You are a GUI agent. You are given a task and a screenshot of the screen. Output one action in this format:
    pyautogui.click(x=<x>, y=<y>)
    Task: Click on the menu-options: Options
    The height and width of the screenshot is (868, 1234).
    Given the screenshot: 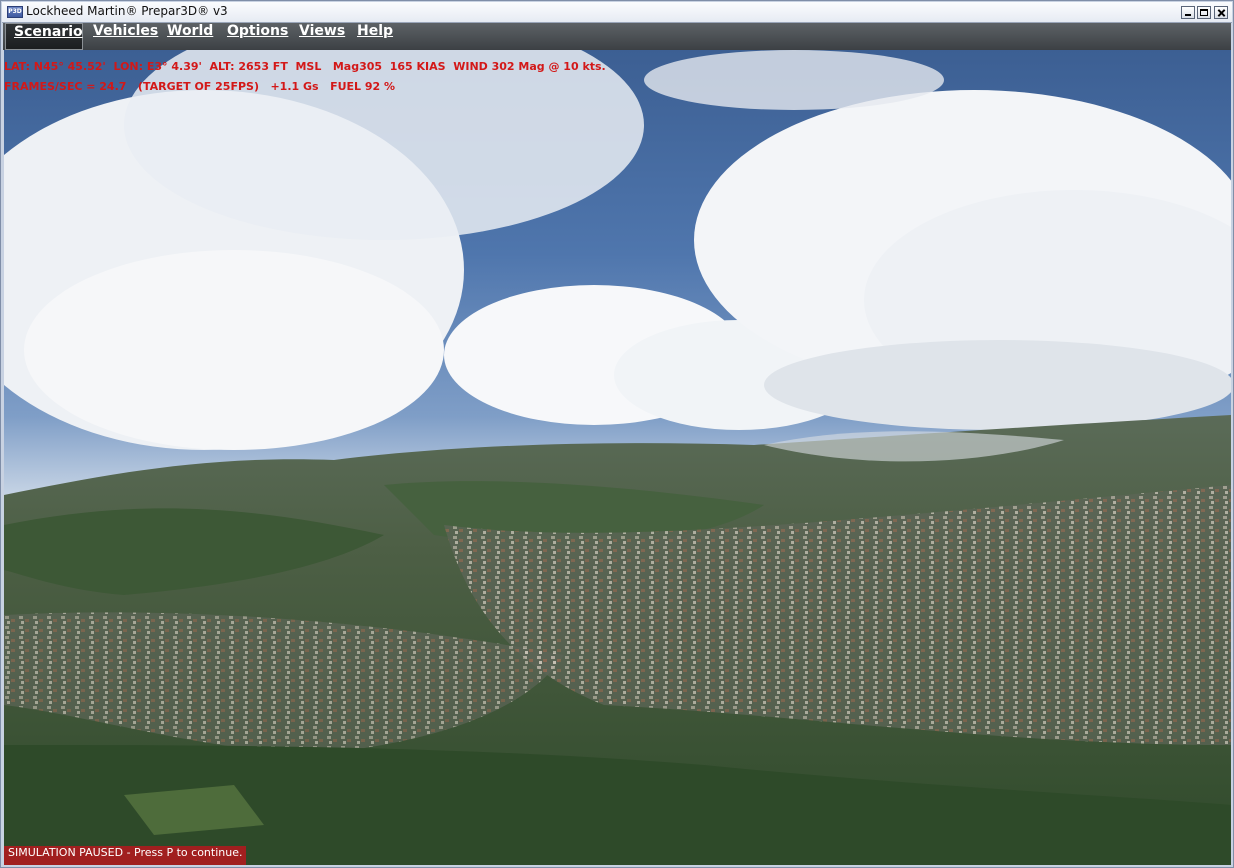 What is the action you would take?
    pyautogui.click(x=257, y=36)
    